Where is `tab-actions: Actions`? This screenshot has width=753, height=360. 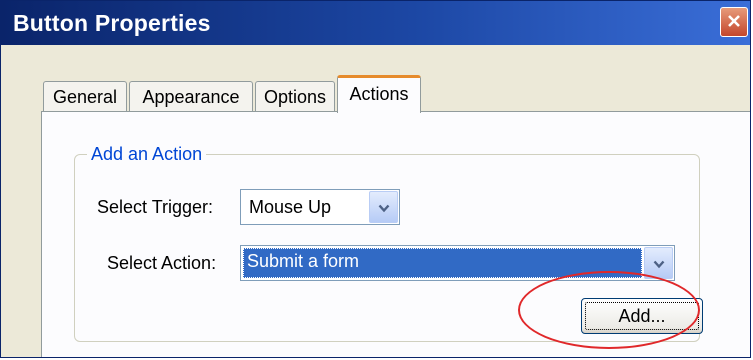
tab-actions: Actions is located at coordinates (379, 94).